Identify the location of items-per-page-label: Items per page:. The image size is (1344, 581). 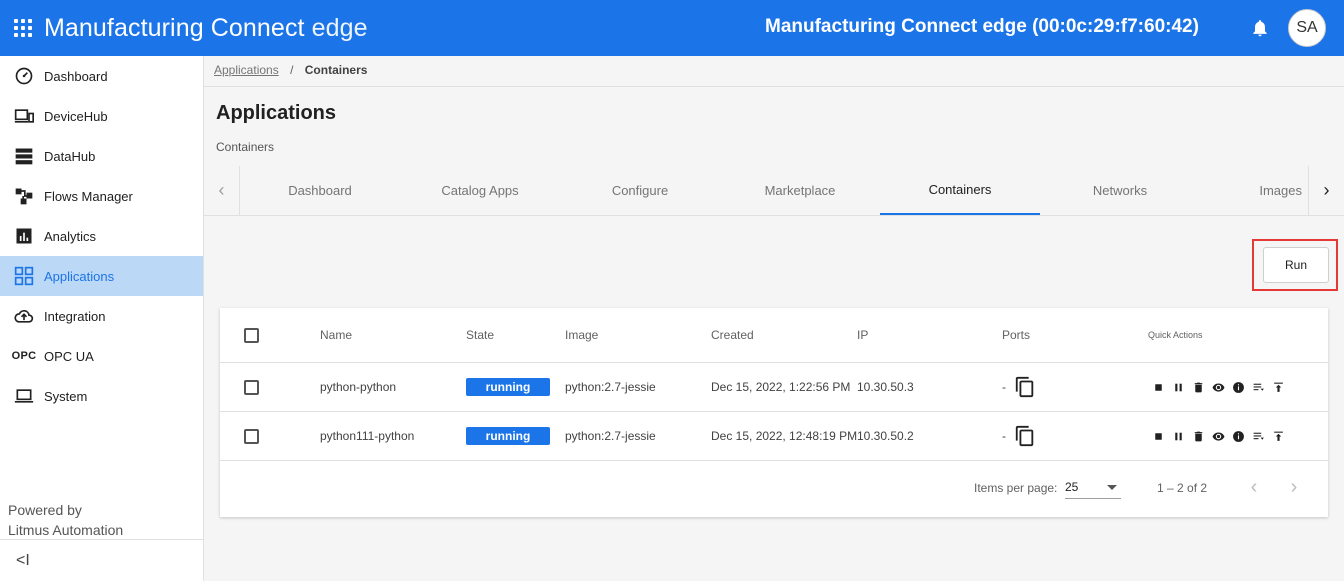
(1016, 488).